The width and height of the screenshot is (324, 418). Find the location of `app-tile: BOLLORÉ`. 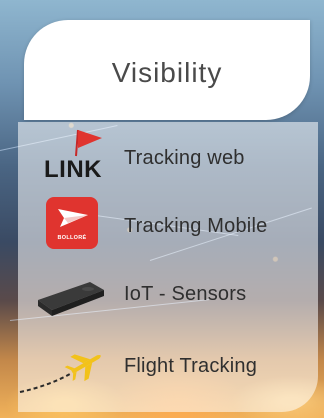

app-tile: BOLLORÉ is located at coordinates (72, 223).